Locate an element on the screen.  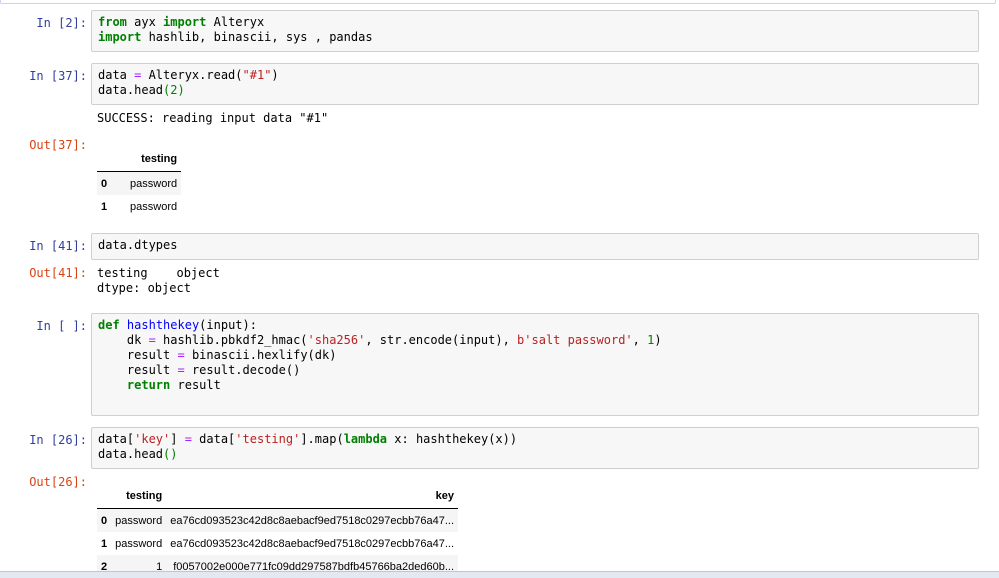
code-token: hashlib.pbkdf2_hmac( is located at coordinates (231, 340).